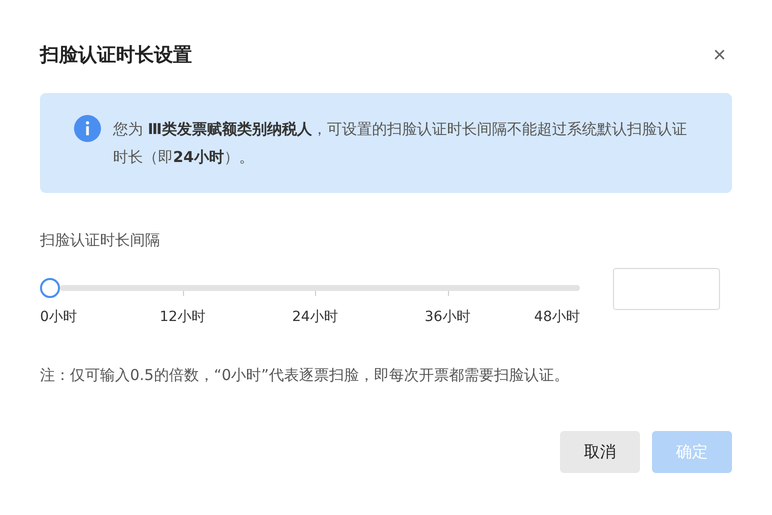 This screenshot has width=772, height=515. What do you see at coordinates (100, 240) in the screenshot?
I see `slider-label: 扫脸认证时长间隔` at bounding box center [100, 240].